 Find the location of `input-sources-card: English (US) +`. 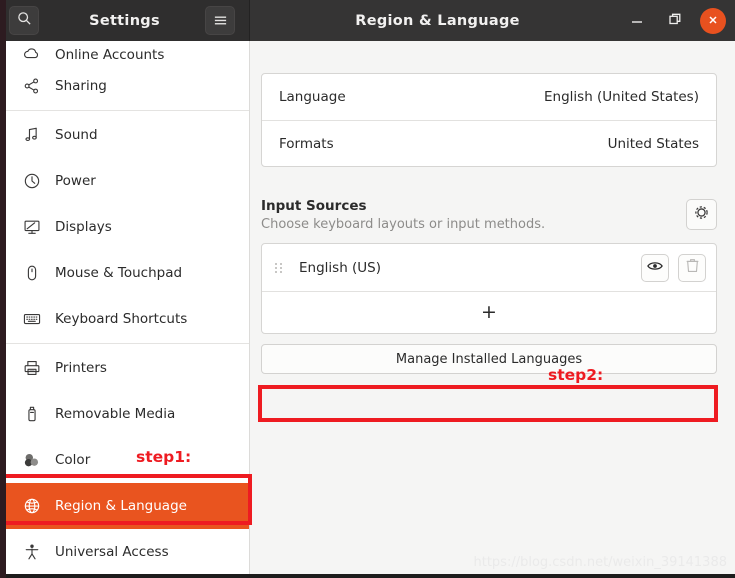

input-sources-card: English (US) + is located at coordinates (489, 288).